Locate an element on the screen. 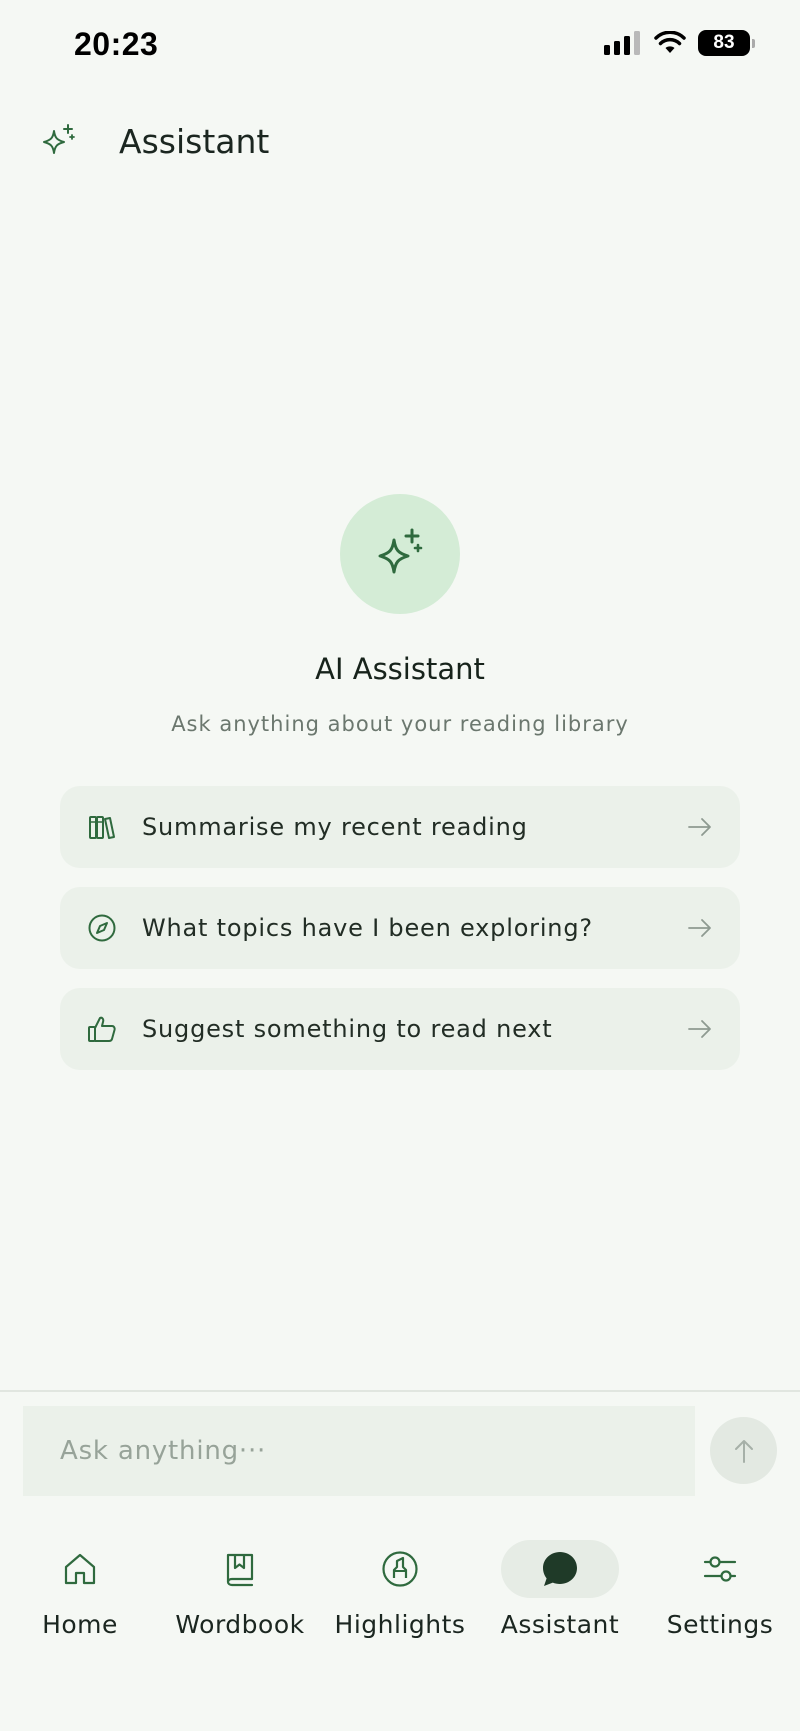 This screenshot has width=800, height=1731. suggestion-topics-explored: What topics have I been exploring? is located at coordinates (400, 928).